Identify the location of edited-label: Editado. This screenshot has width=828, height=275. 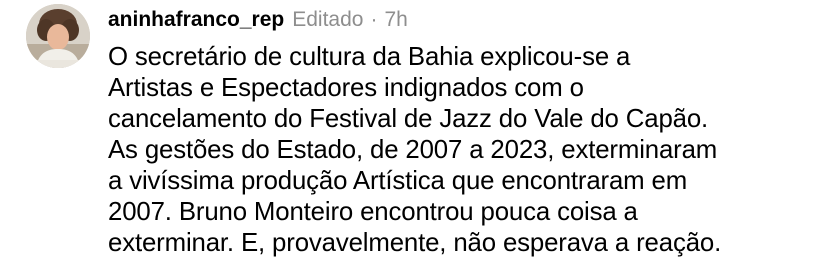
(328, 19).